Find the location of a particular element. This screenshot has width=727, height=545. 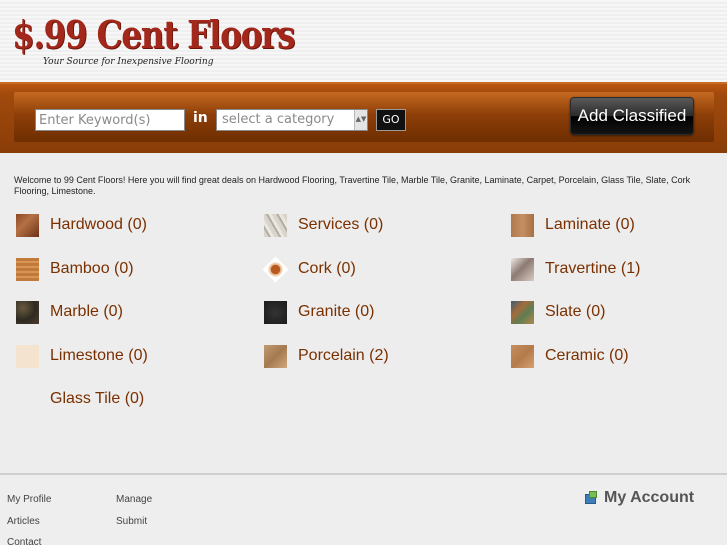

category-item-slate: Slate (0) is located at coordinates (558, 312).